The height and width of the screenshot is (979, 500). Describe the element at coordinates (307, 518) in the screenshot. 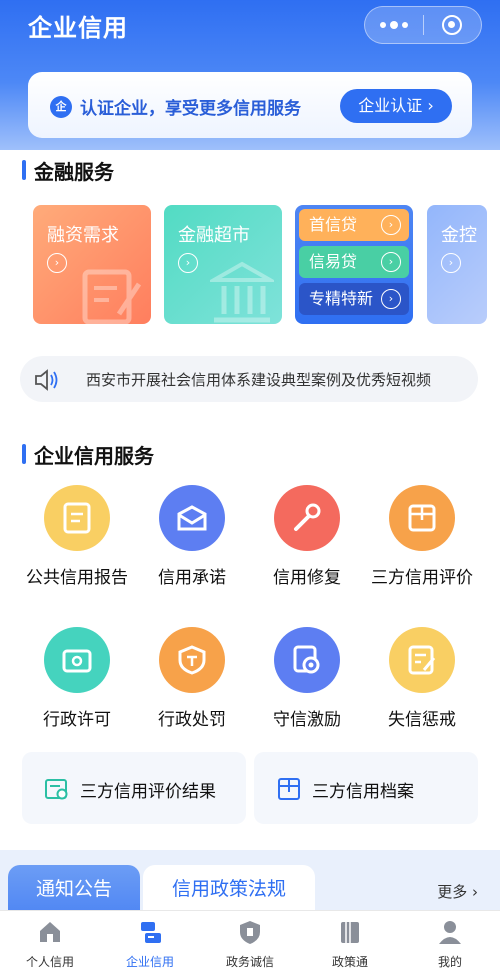

I see `wrench-icon` at that location.